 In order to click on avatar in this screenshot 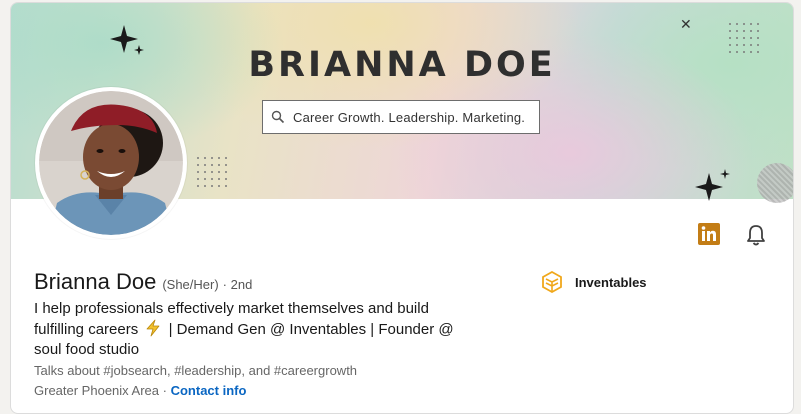, I will do `click(111, 163)`.